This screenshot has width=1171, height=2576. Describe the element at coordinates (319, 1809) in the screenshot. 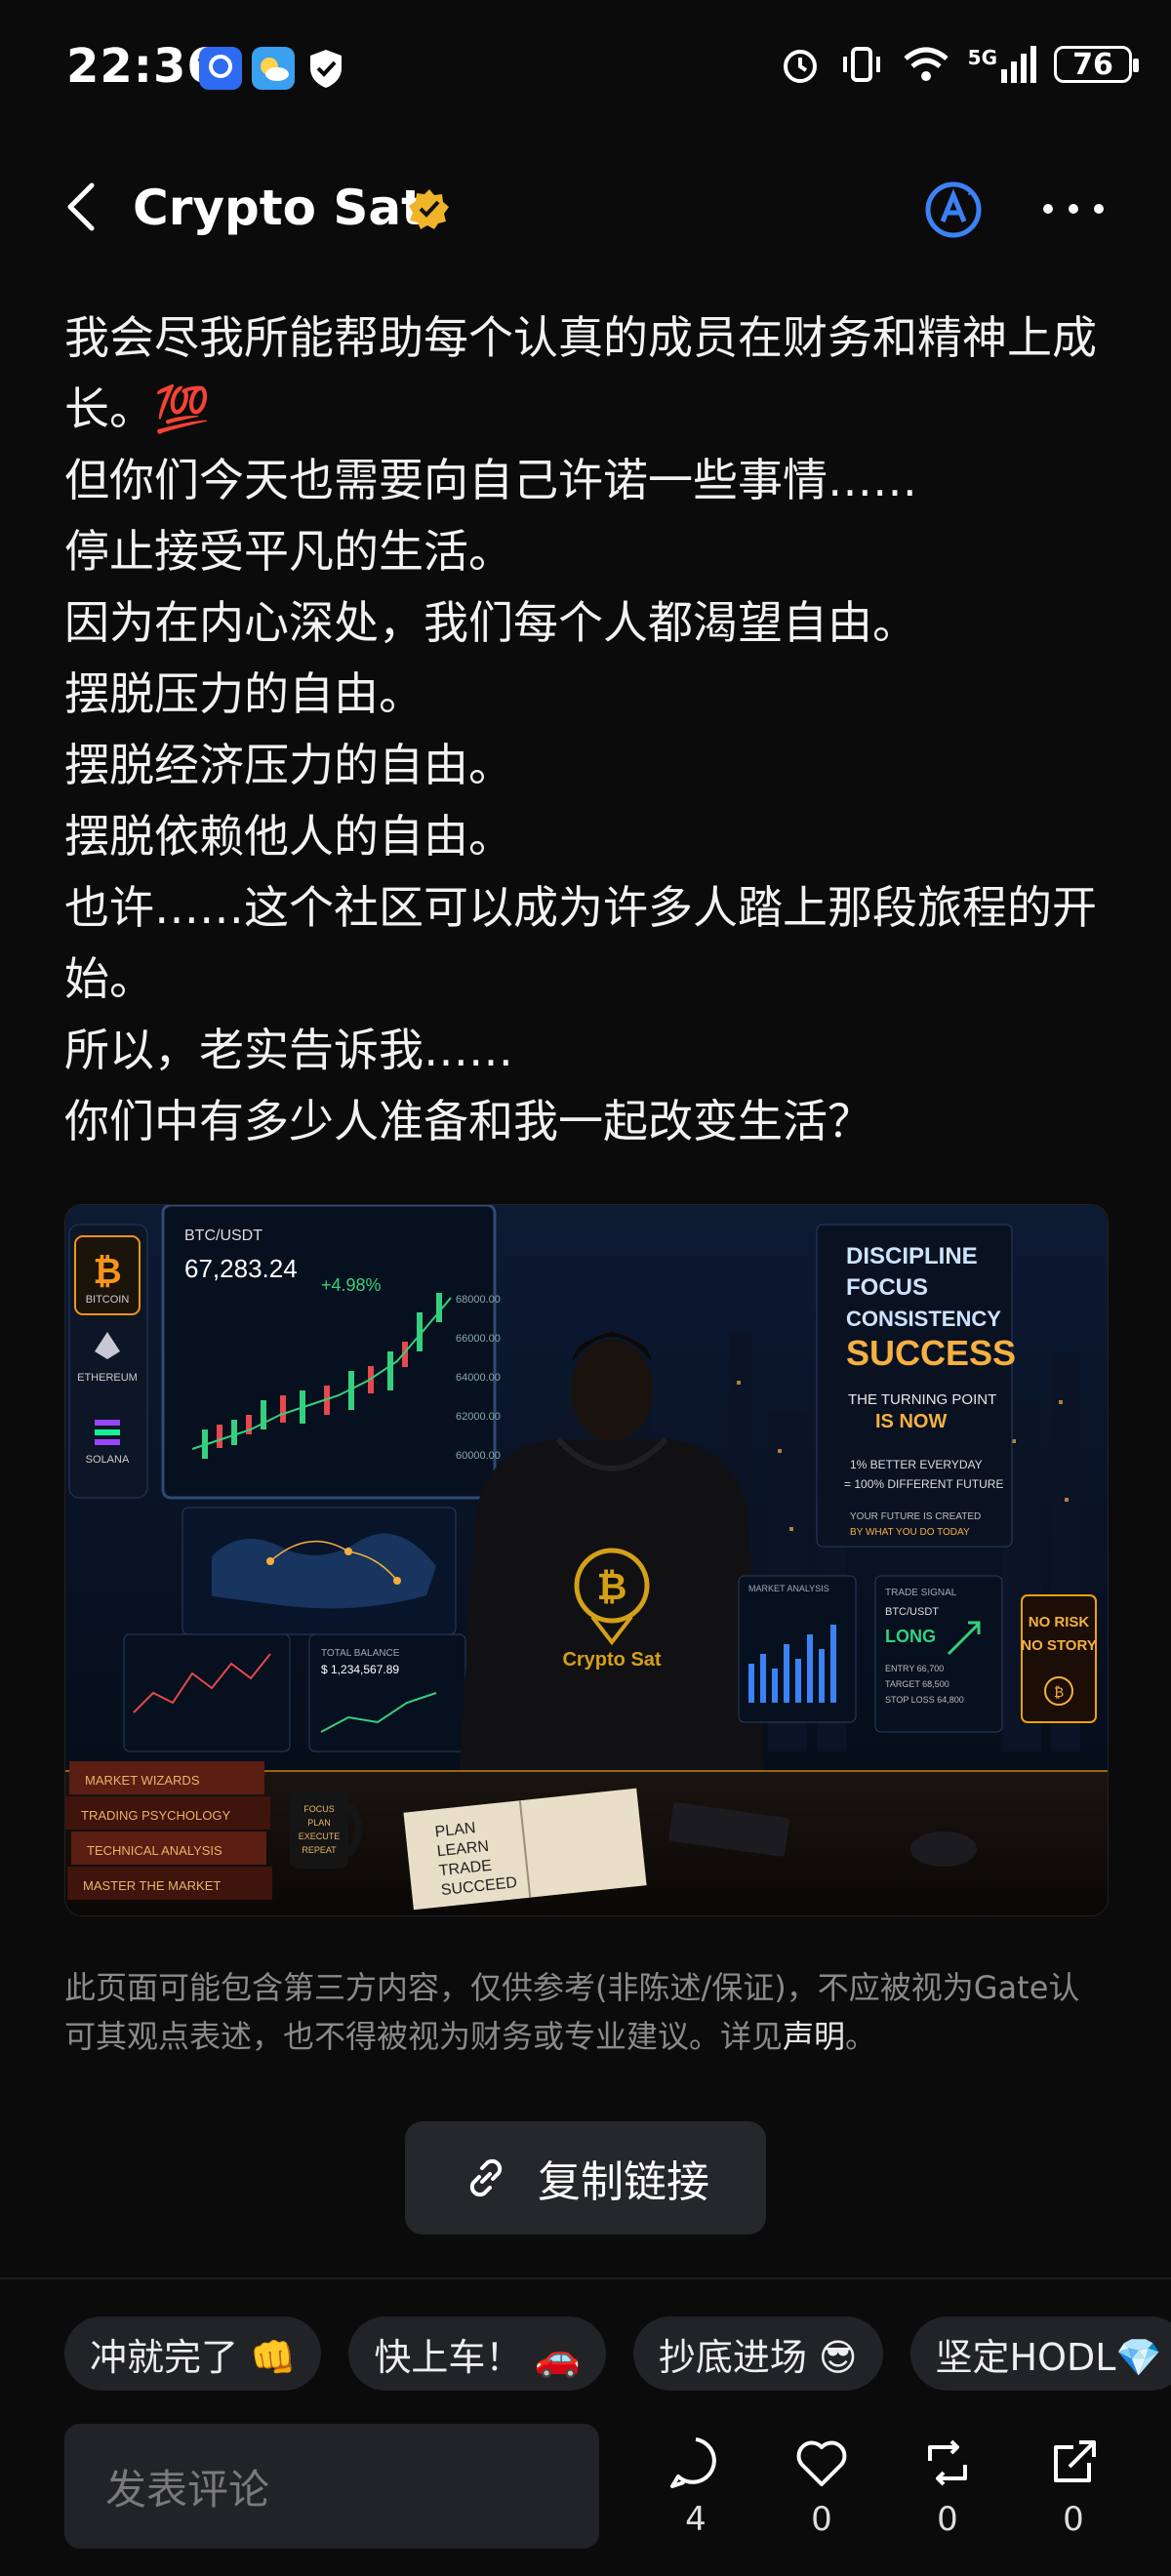

I see `mug-word: FOCUS` at that location.